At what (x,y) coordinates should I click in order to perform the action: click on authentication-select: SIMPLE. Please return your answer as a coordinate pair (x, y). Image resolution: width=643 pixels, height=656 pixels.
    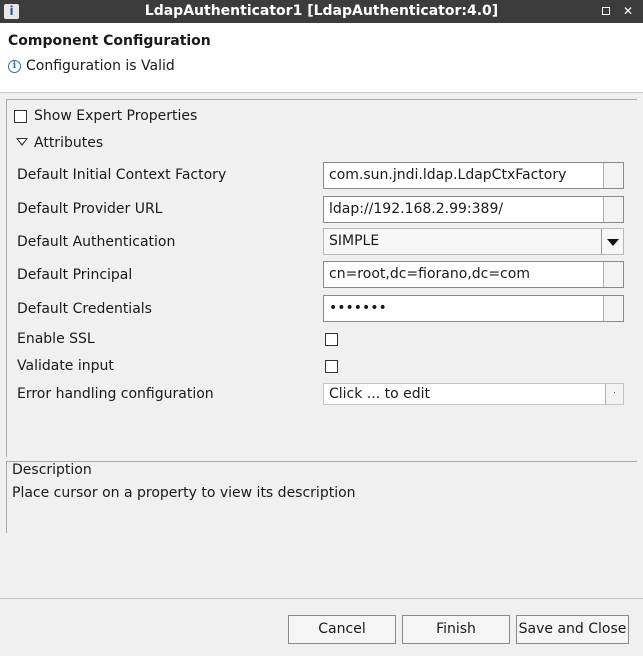
    Looking at the image, I should click on (473, 241).